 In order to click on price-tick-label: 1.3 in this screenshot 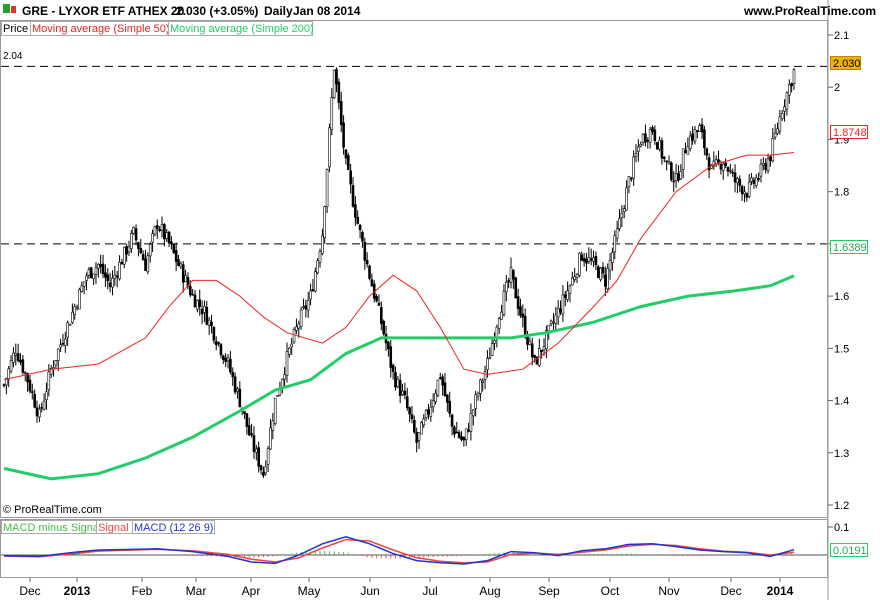, I will do `click(841, 454)`.